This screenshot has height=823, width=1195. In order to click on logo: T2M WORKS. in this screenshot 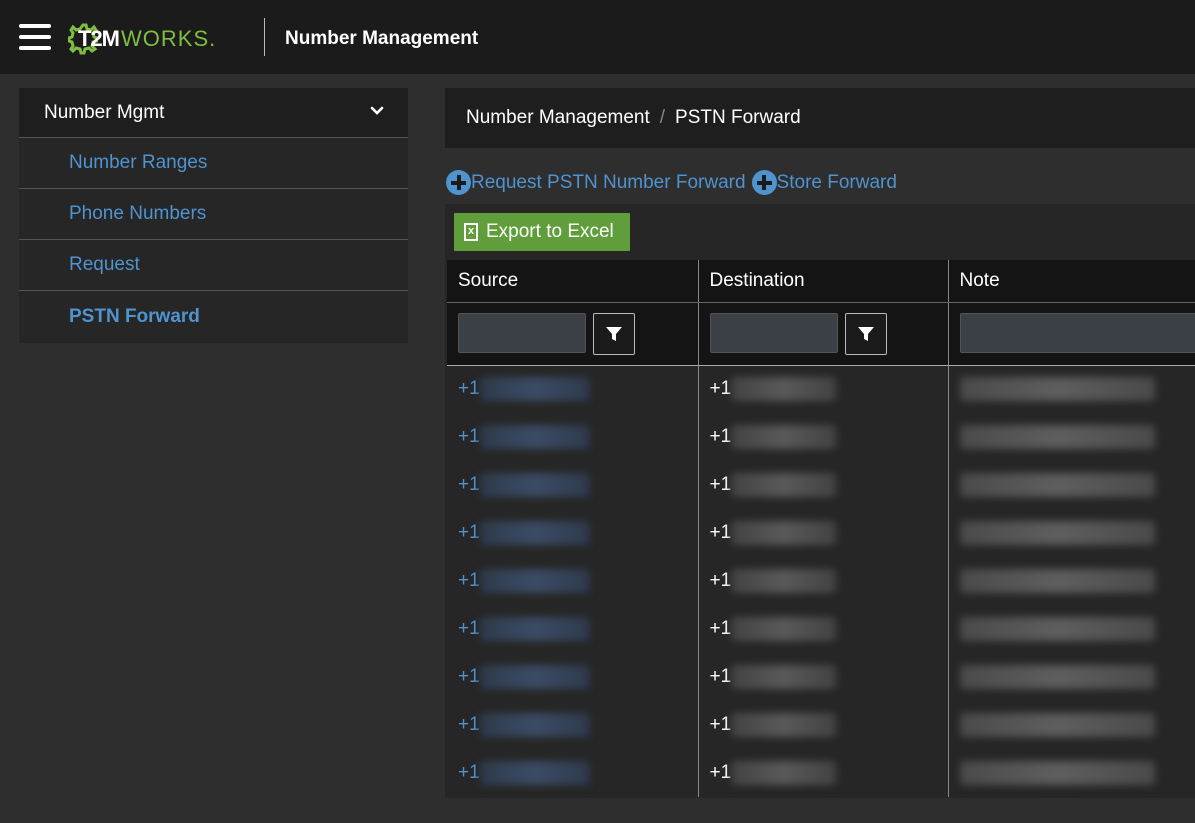, I will do `click(142, 39)`.